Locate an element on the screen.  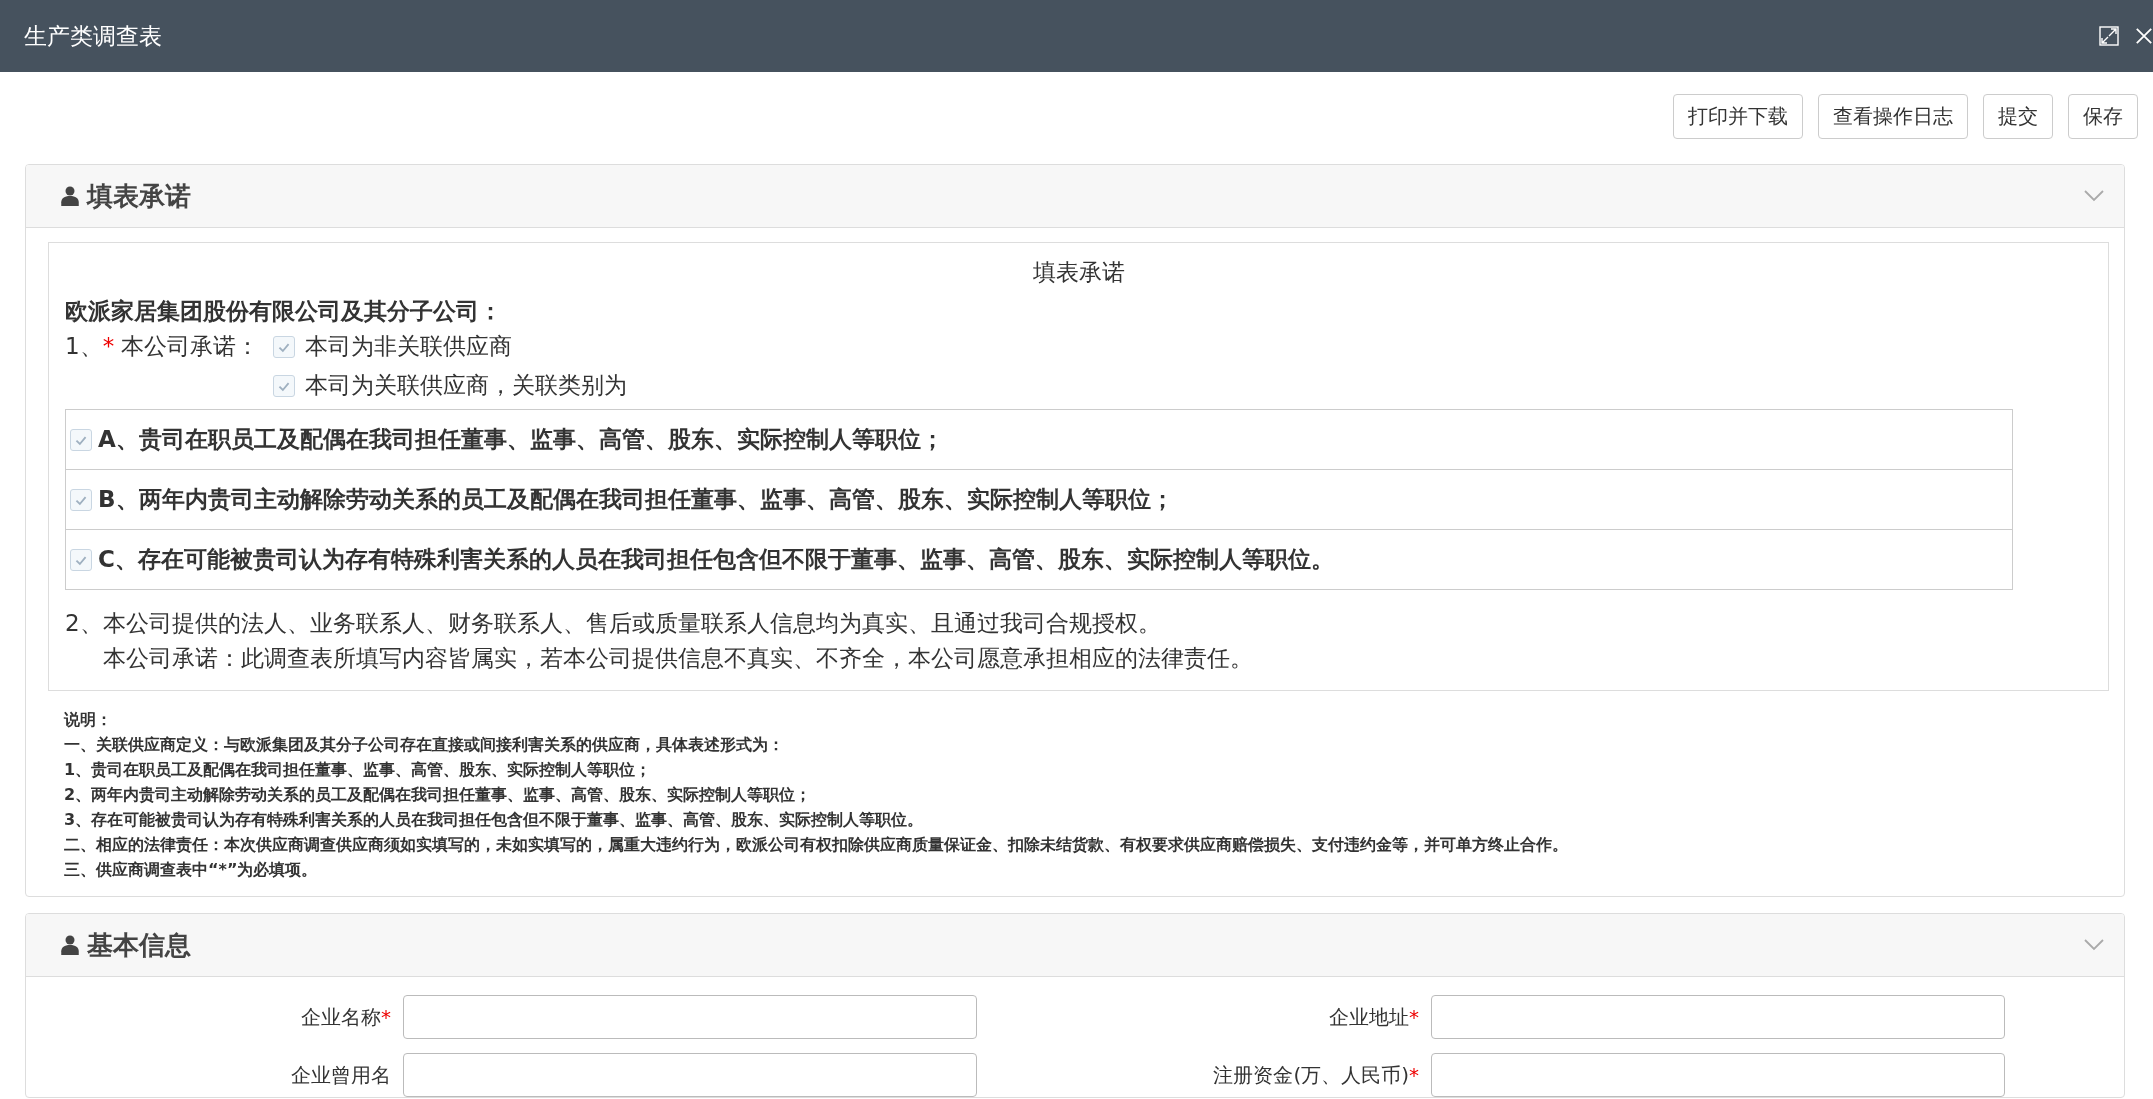
field-label: 企业地址* is located at coordinates (1373, 1017).